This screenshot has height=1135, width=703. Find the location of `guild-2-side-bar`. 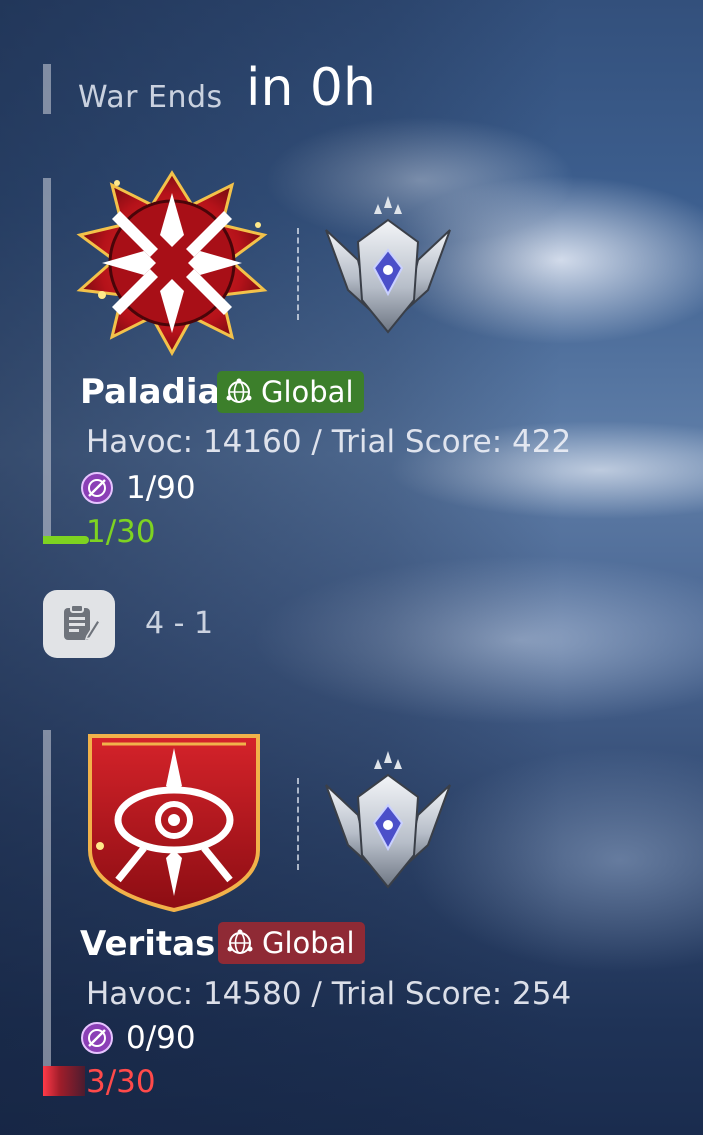

guild-2-side-bar is located at coordinates (47, 913).